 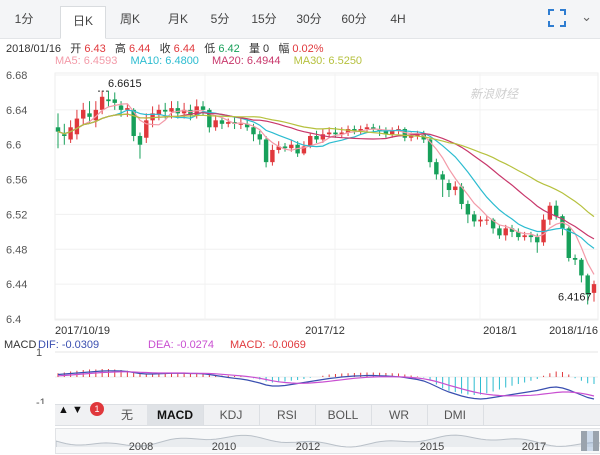 What do you see at coordinates (68, 345) in the screenshot?
I see `dif-label: DIF: -0.0309` at bounding box center [68, 345].